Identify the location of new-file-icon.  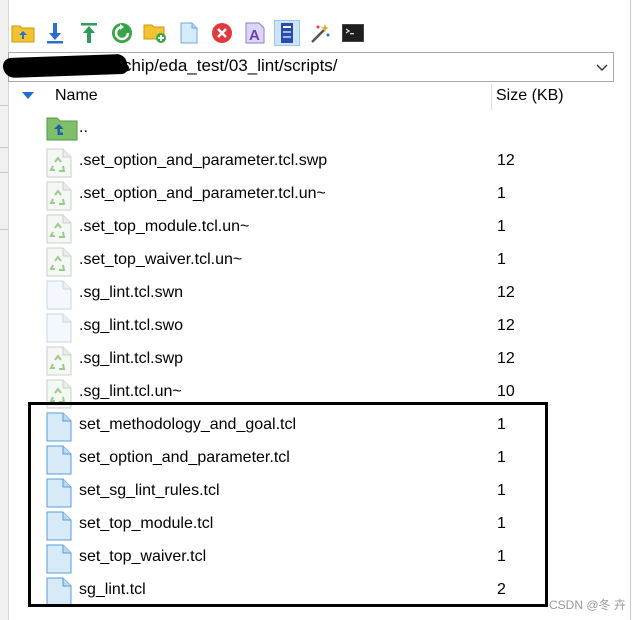
(189, 33).